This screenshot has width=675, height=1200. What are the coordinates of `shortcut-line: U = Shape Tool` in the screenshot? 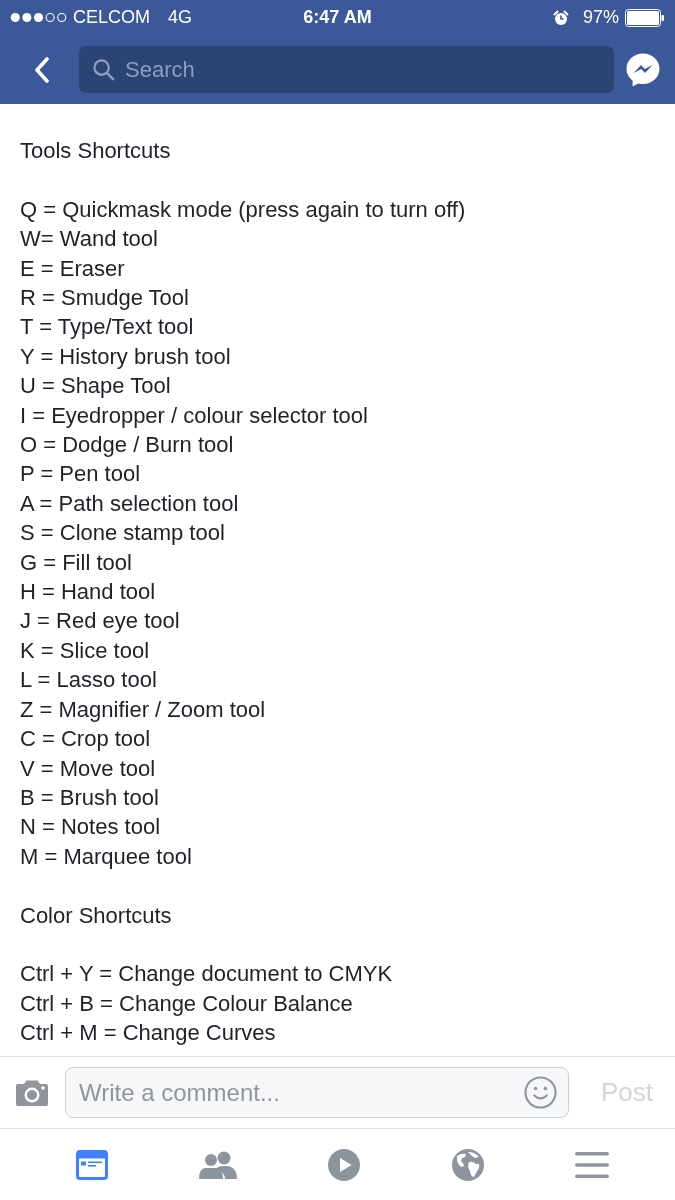 It's located at (95, 386).